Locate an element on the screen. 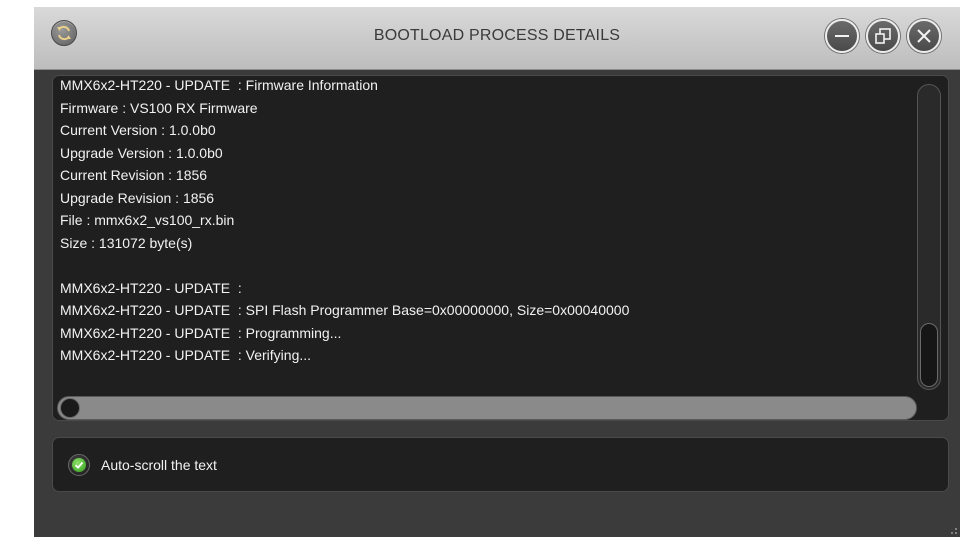  horizontal-scroll-thumb is located at coordinates (70, 408).